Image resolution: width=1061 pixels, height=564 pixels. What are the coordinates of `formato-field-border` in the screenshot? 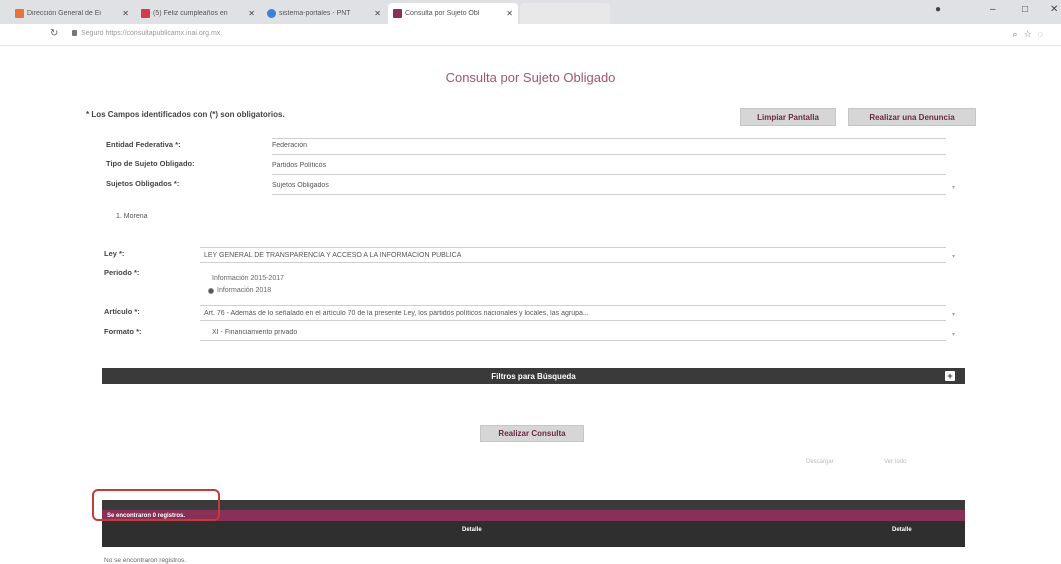 It's located at (573, 340).